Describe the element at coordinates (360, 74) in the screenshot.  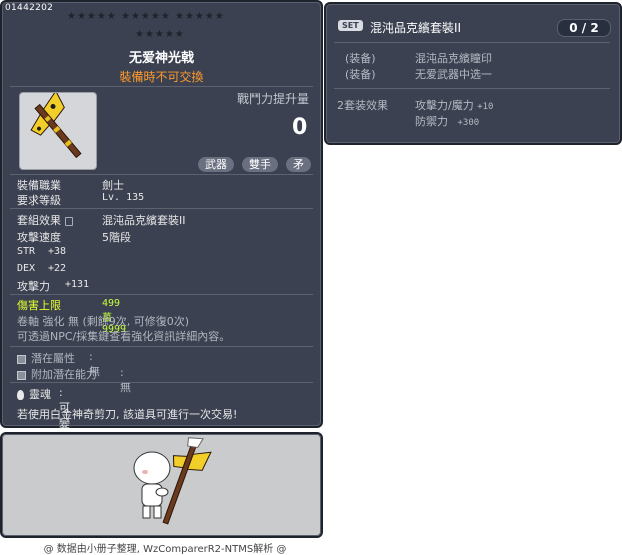
I see `set-equip-label-2: (装备)` at that location.